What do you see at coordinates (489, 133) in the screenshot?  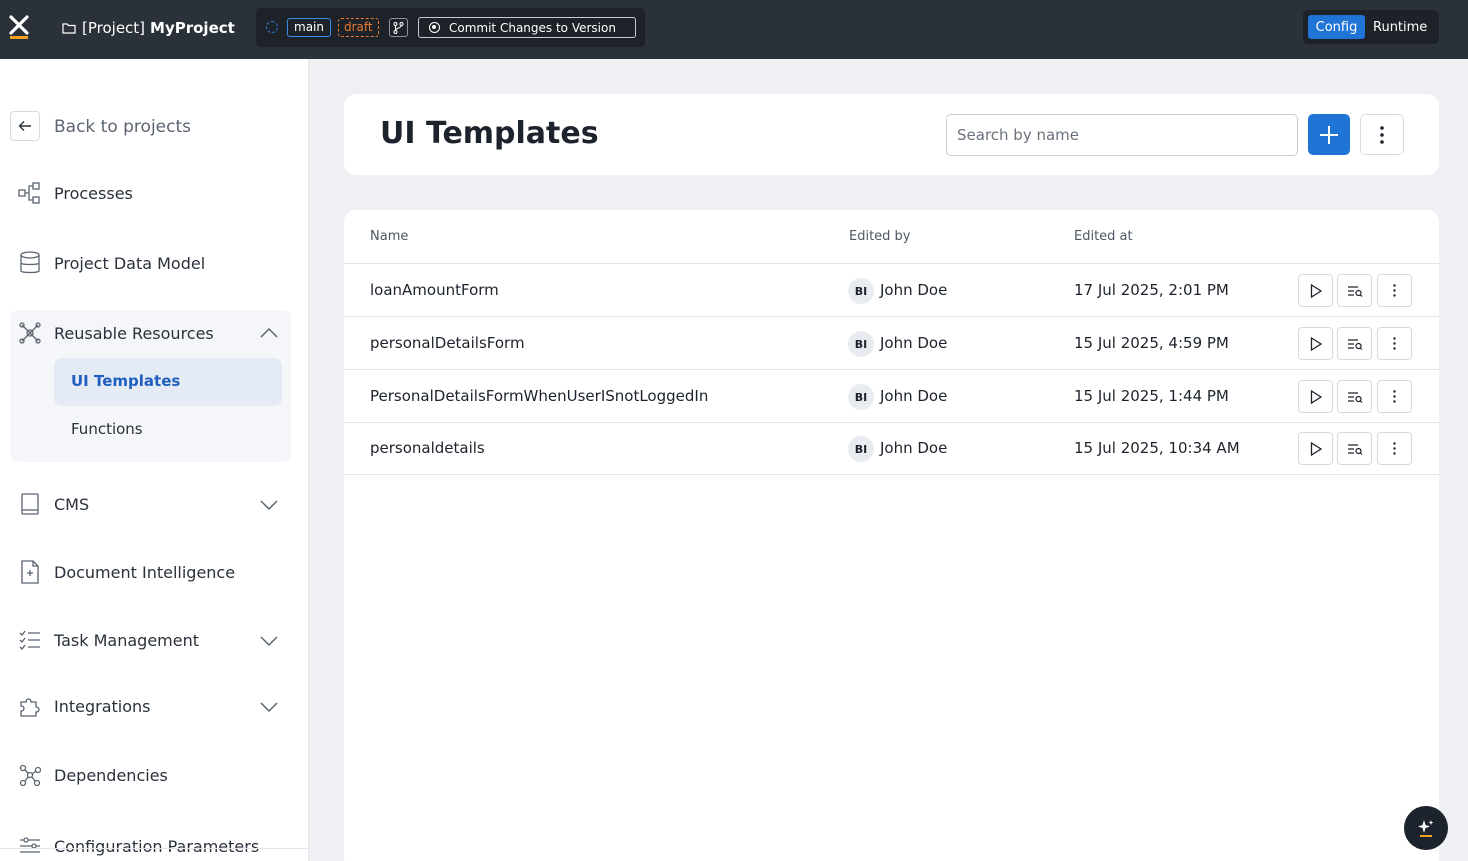 I see `page-title: UI Templates` at bounding box center [489, 133].